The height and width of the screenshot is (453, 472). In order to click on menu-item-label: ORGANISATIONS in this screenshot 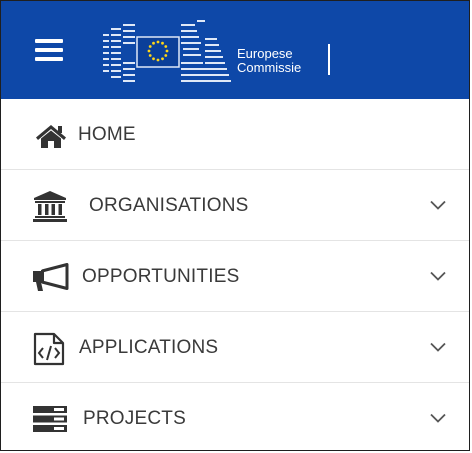, I will do `click(169, 205)`.